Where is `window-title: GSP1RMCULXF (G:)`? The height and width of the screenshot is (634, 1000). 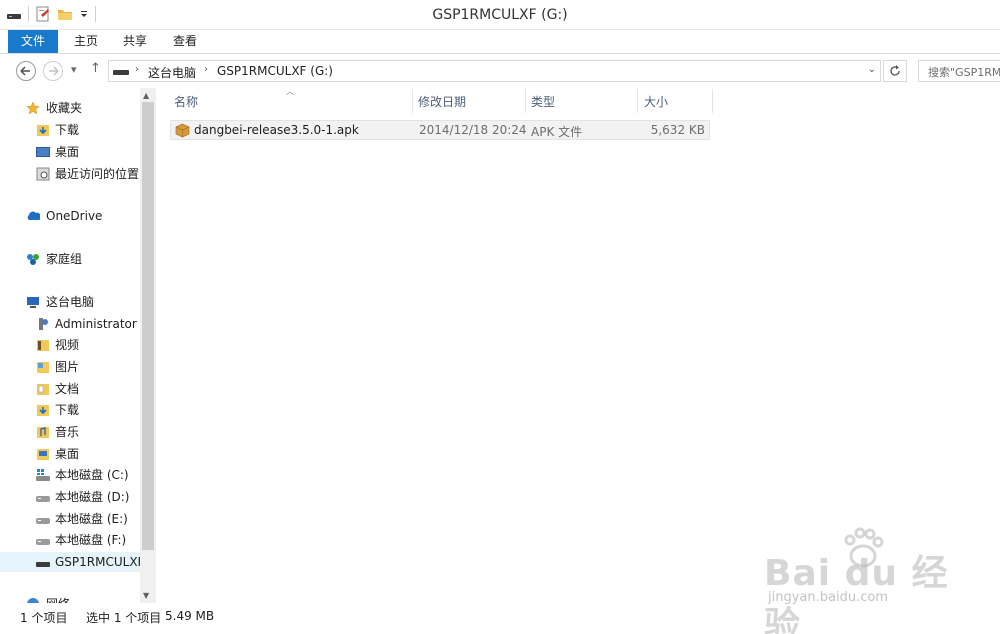 window-title: GSP1RMCULXF (G:) is located at coordinates (500, 15).